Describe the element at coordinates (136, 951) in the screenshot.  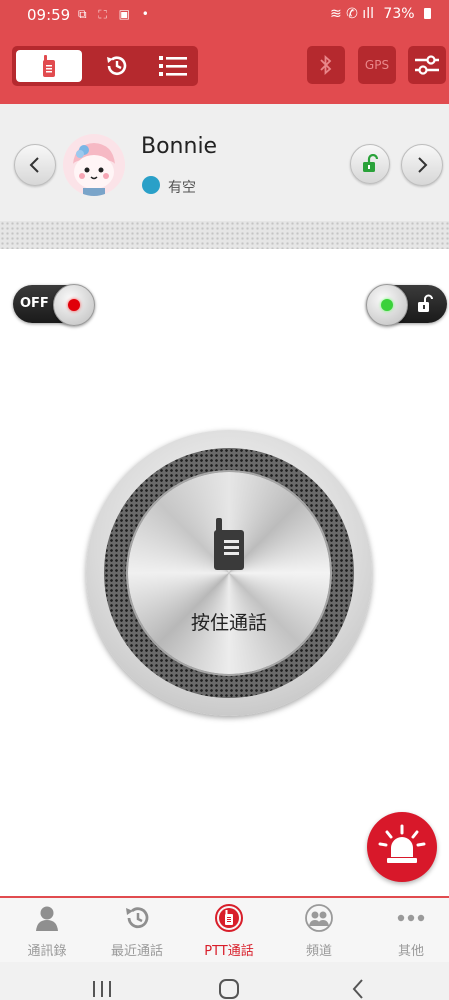
I see `nav-label: 最近通話` at that location.